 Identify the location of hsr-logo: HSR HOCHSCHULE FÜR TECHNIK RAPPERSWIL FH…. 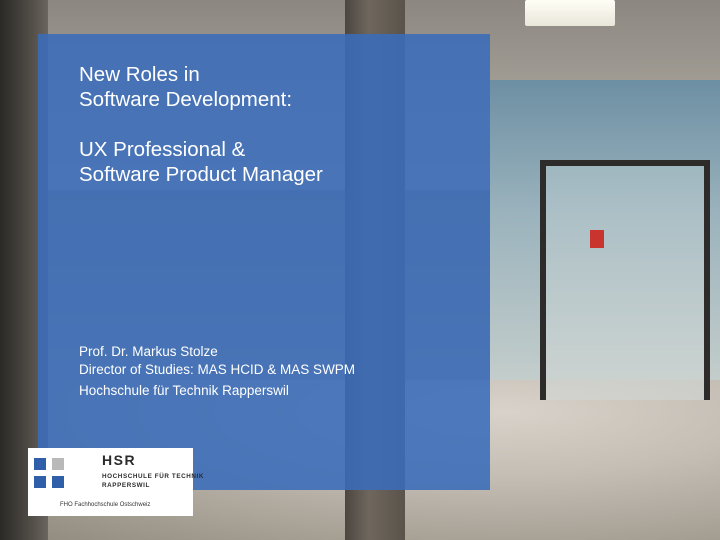
(115, 482).